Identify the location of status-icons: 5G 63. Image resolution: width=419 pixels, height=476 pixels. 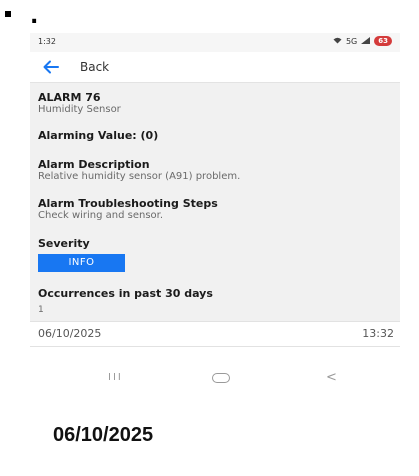
(362, 41).